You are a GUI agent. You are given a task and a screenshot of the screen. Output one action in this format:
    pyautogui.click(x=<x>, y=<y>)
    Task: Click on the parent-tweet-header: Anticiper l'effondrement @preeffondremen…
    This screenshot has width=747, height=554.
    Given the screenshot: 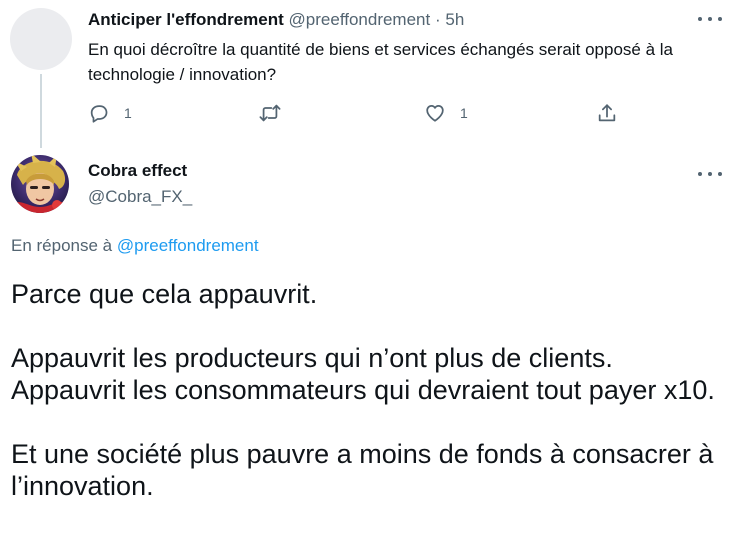 What is the action you would take?
    pyautogui.click(x=276, y=20)
    